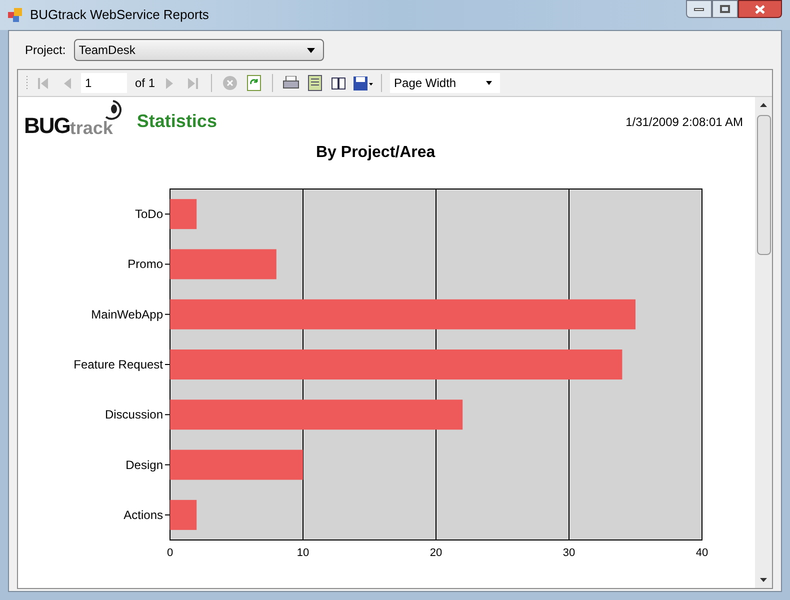 Image resolution: width=790 pixels, height=600 pixels. I want to click on axis-category-label: Feature Request, so click(118, 365).